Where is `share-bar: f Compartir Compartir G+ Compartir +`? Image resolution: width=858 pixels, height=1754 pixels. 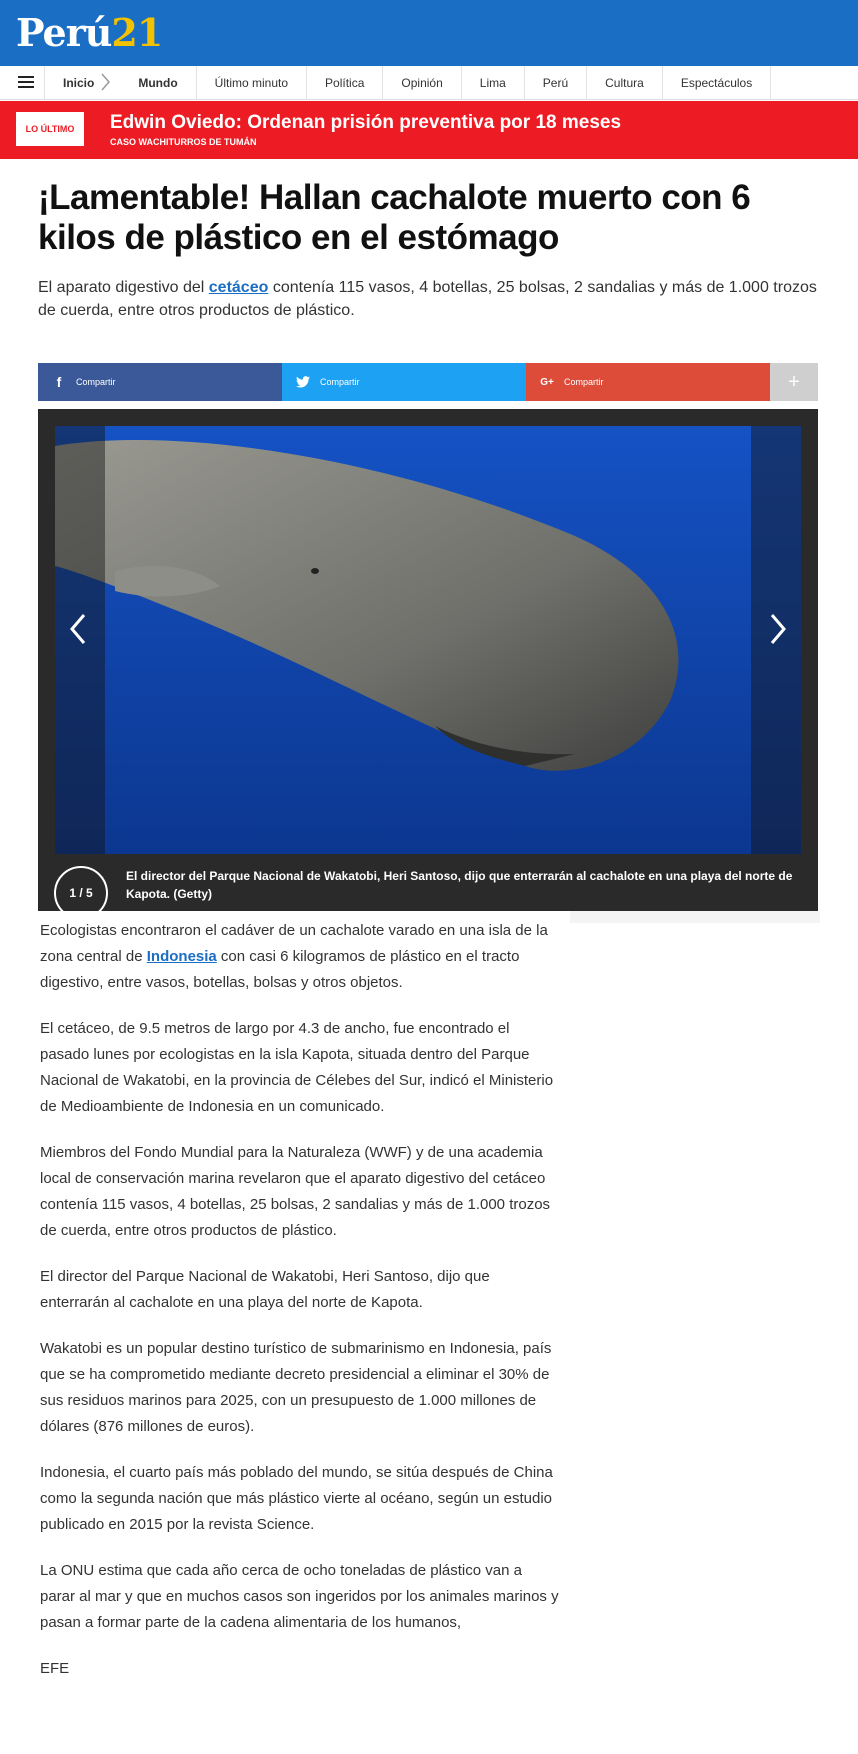
share-bar: f Compartir Compartir G+ Compartir + is located at coordinates (428, 382).